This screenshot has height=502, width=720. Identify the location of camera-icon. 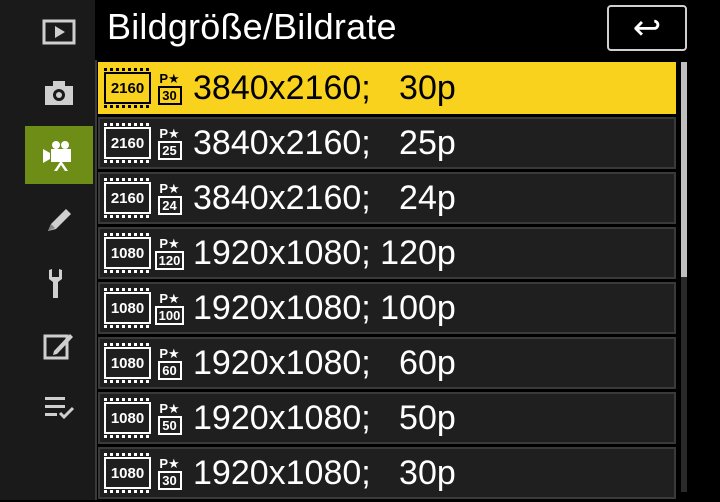
(59, 93).